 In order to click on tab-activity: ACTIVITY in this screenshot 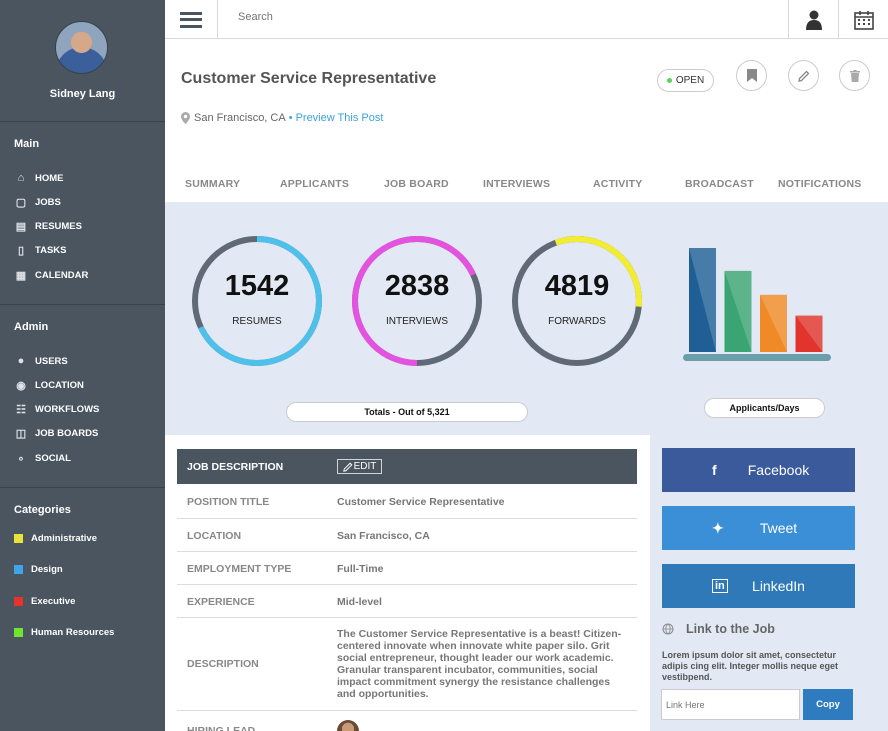, I will do `click(617, 184)`.